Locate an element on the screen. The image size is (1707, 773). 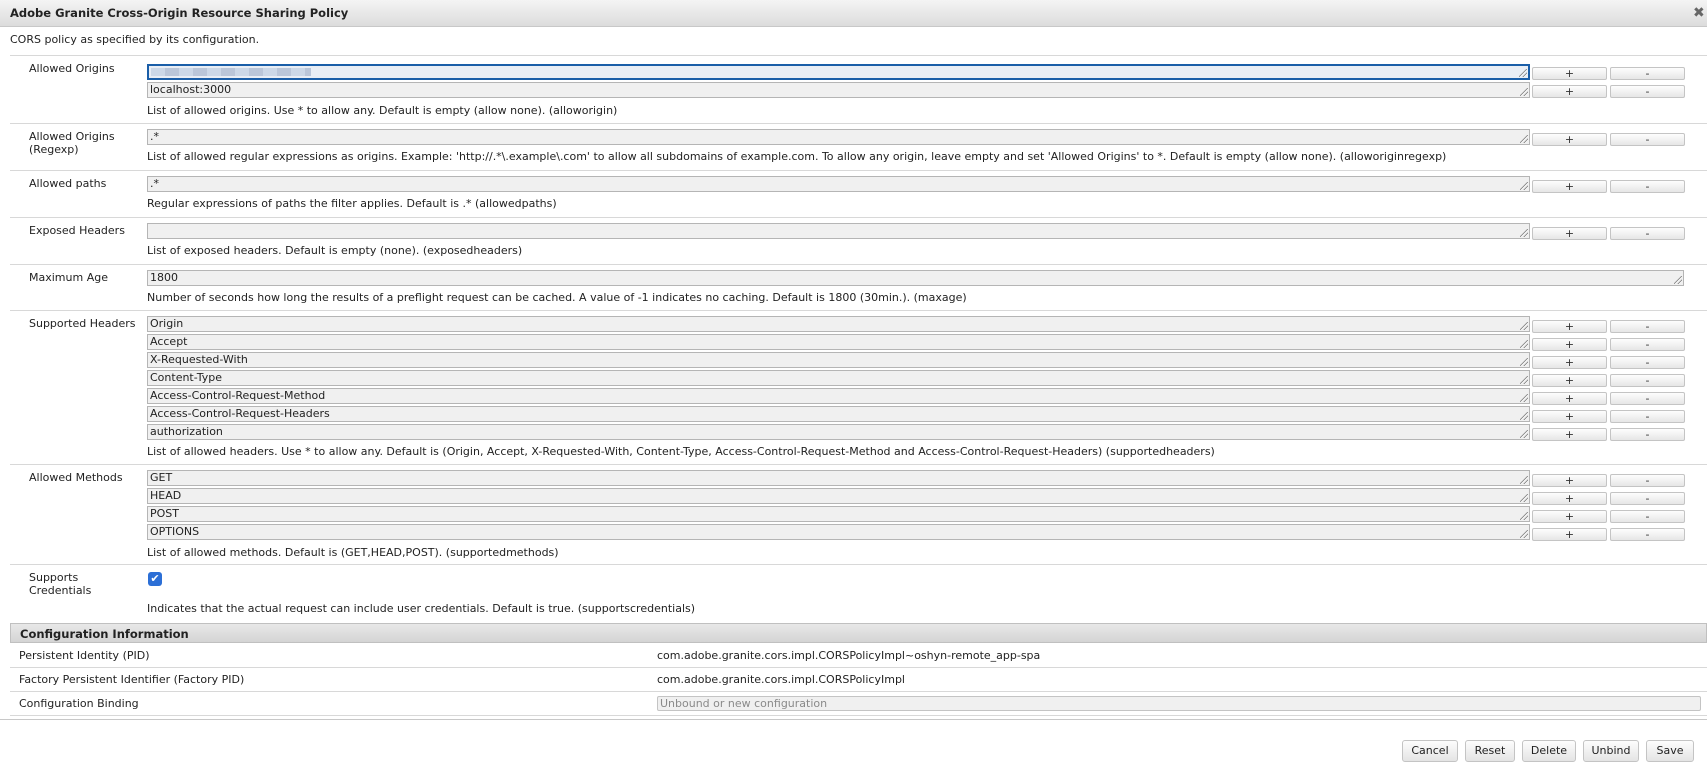
config-info-title: Configuration Information is located at coordinates (104, 634).